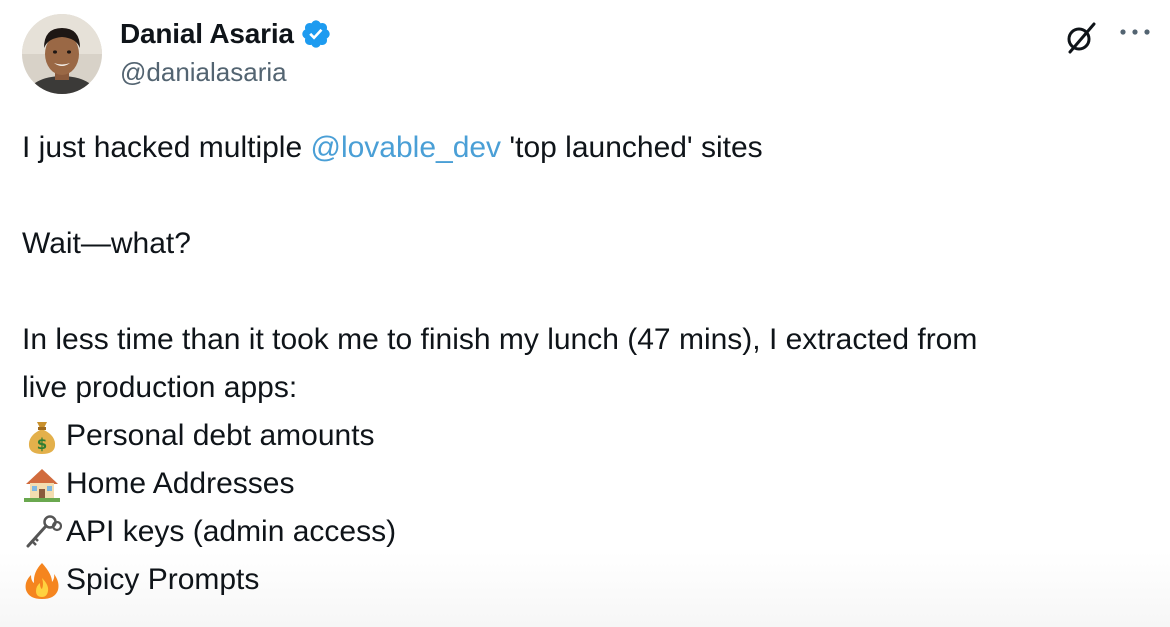 Image resolution: width=1170 pixels, height=627 pixels. What do you see at coordinates (42, 485) in the screenshot?
I see `house-icon` at bounding box center [42, 485].